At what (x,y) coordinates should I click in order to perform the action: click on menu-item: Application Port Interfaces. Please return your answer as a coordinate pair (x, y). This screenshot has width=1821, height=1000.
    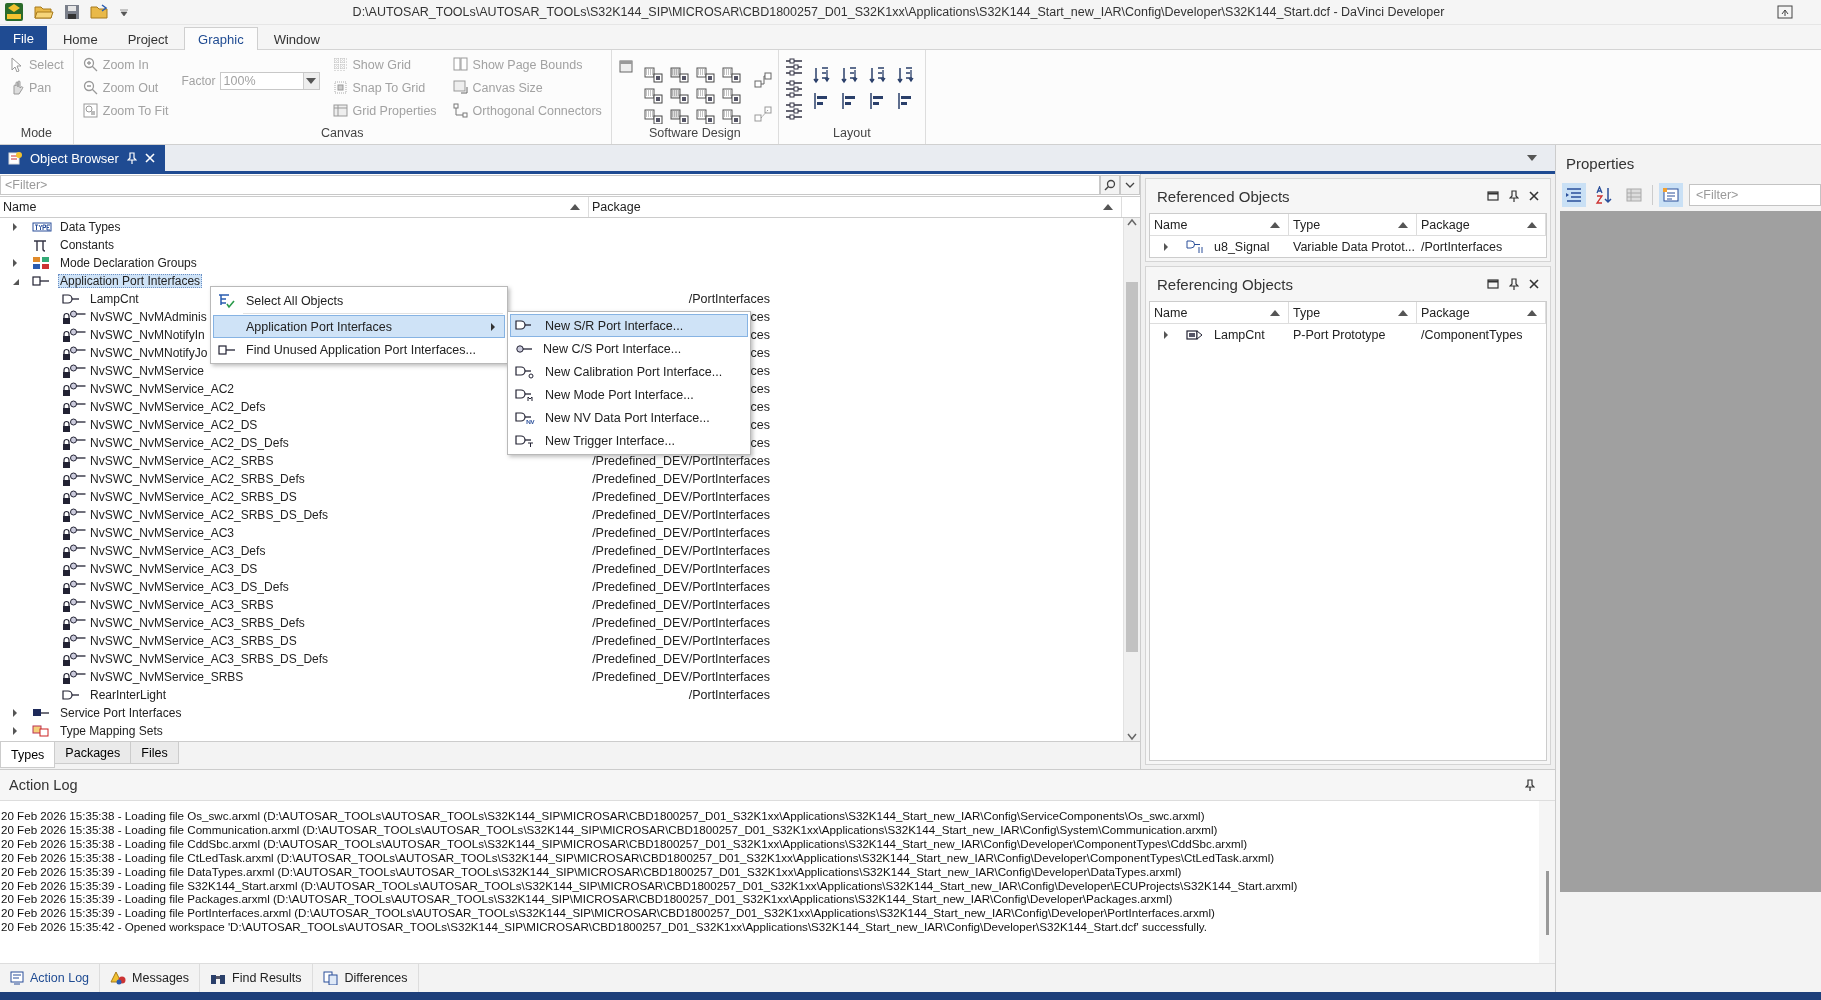
    Looking at the image, I should click on (359, 326).